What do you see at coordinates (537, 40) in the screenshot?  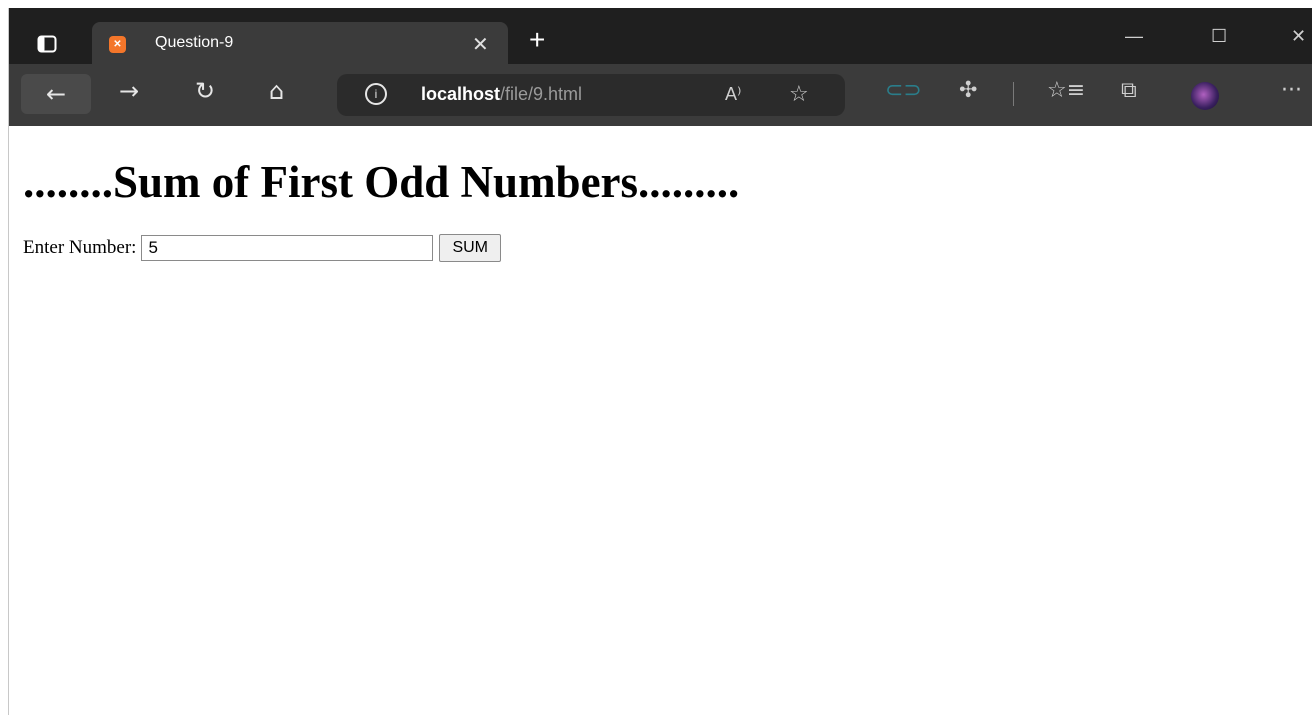 I see `new-tab-button: +` at bounding box center [537, 40].